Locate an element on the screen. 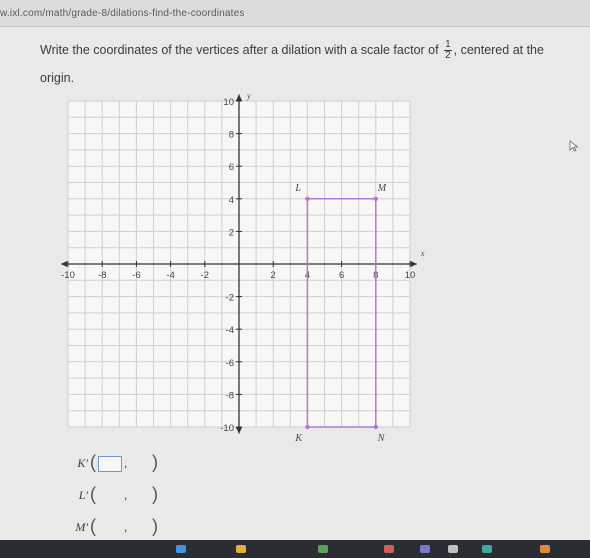 This screenshot has height=558, width=590. x-axis-label: x is located at coordinates (422, 253).